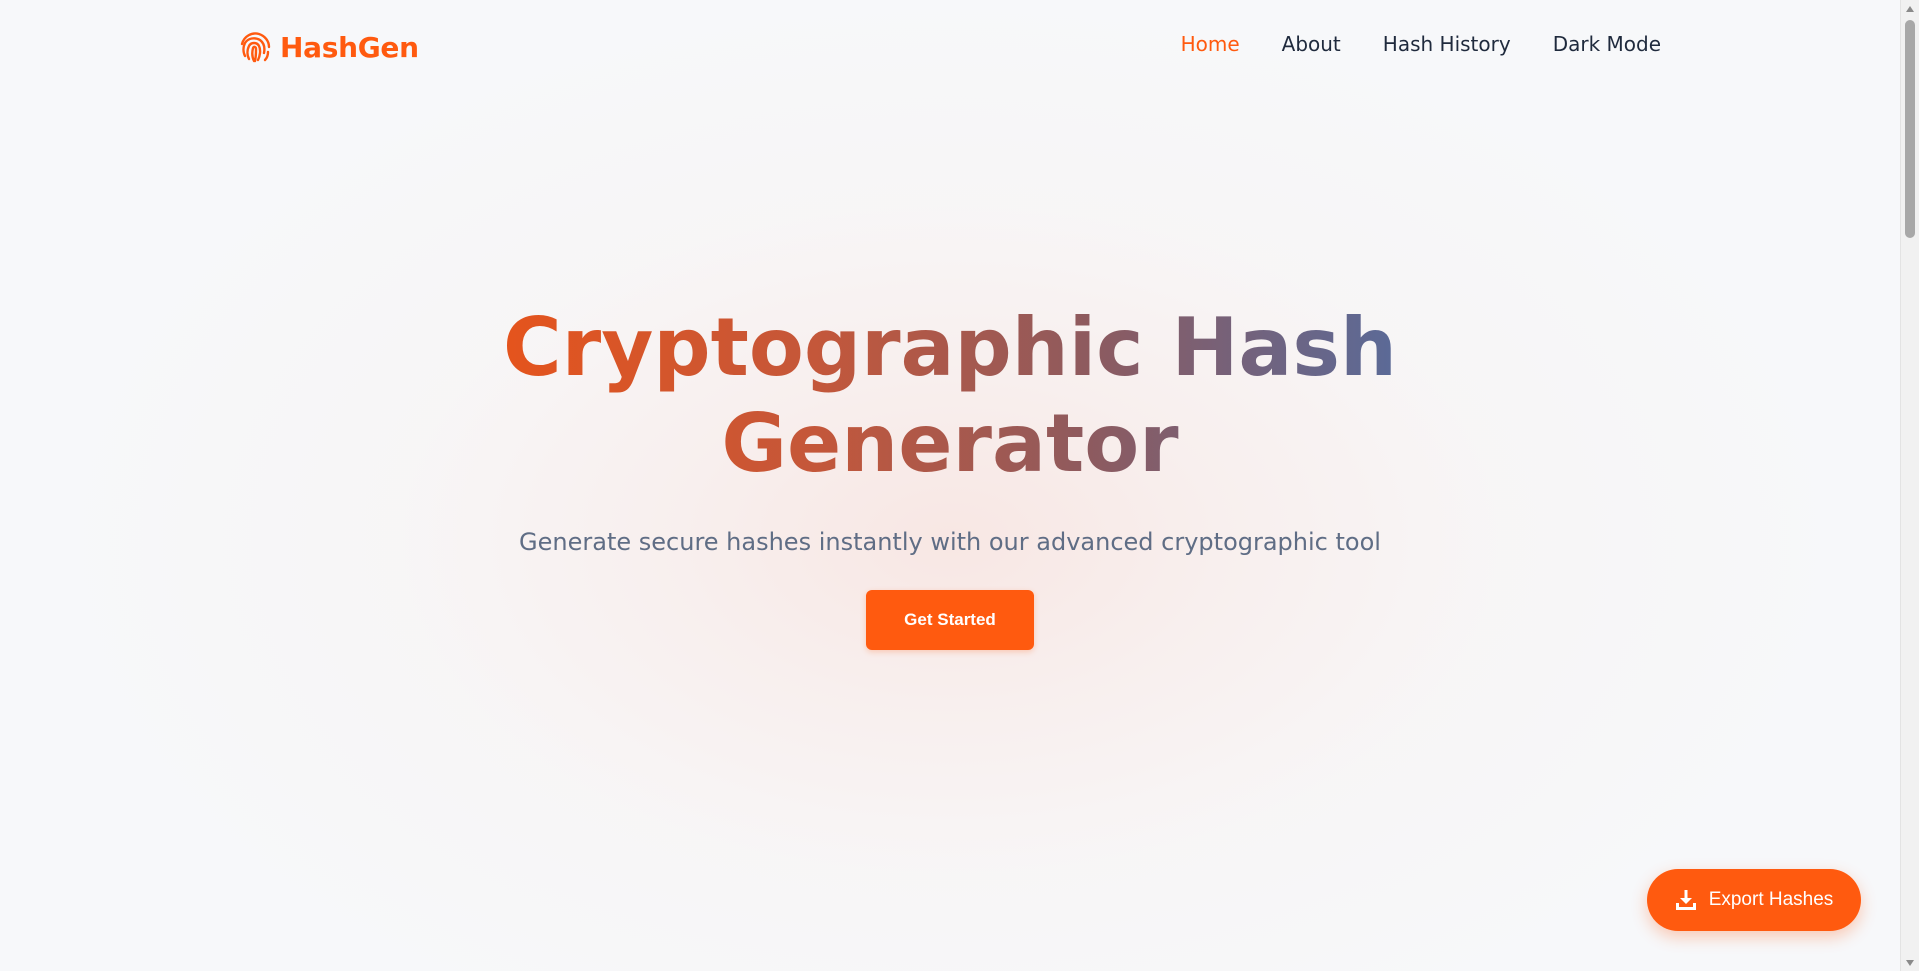 This screenshot has height=971, width=1919. What do you see at coordinates (950, 347) in the screenshot?
I see `hero-title-line-1: Cryptographic Hash` at bounding box center [950, 347].